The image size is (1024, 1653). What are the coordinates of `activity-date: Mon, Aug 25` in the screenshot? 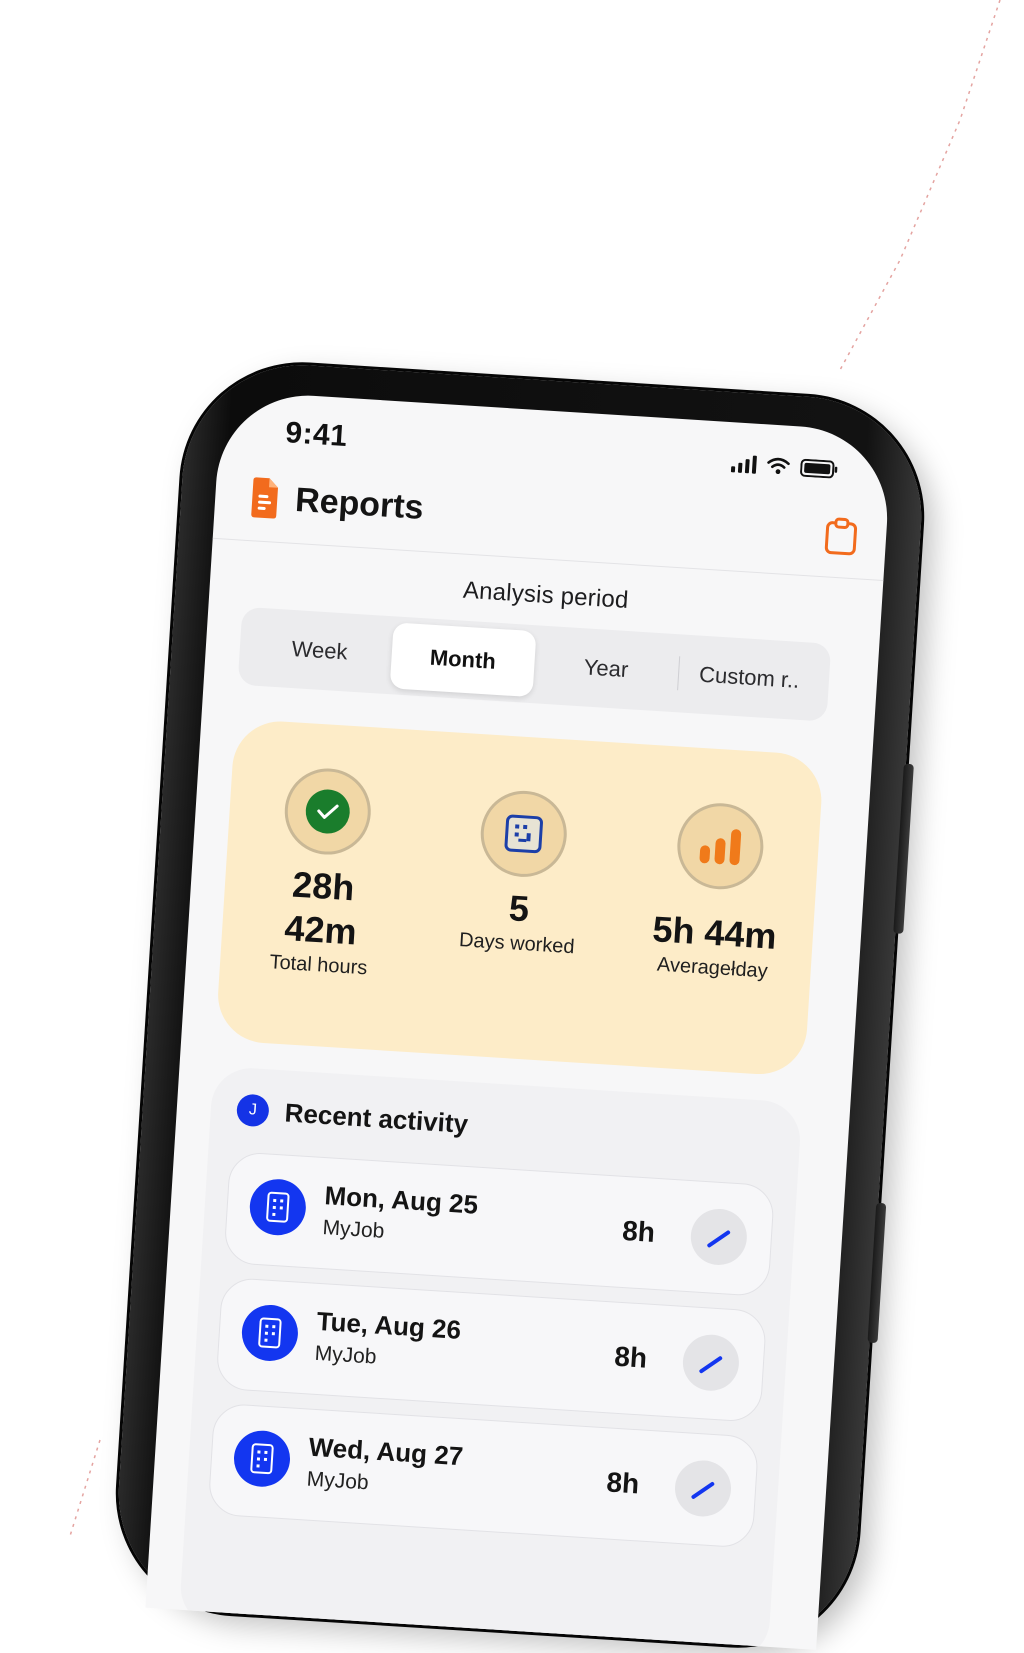 It's located at (401, 1200).